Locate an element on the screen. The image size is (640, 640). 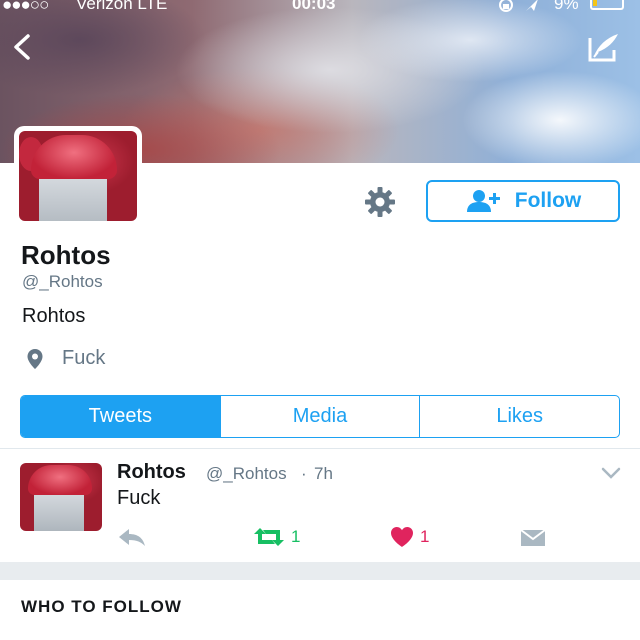
tweet-avatar is located at coordinates (61, 497).